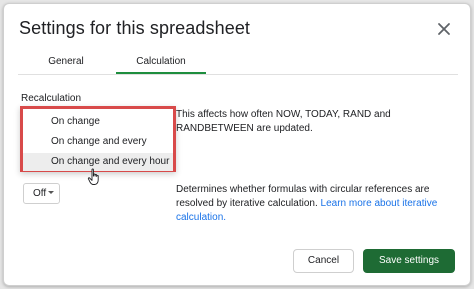 The width and height of the screenshot is (474, 289). I want to click on settings-tabs: General Calculation, so click(238, 64).